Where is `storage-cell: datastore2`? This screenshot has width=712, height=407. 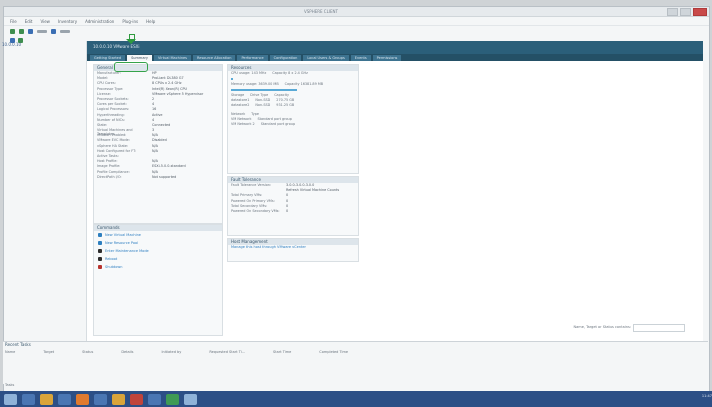
storage-cell: datastore2 is located at coordinates (240, 105).